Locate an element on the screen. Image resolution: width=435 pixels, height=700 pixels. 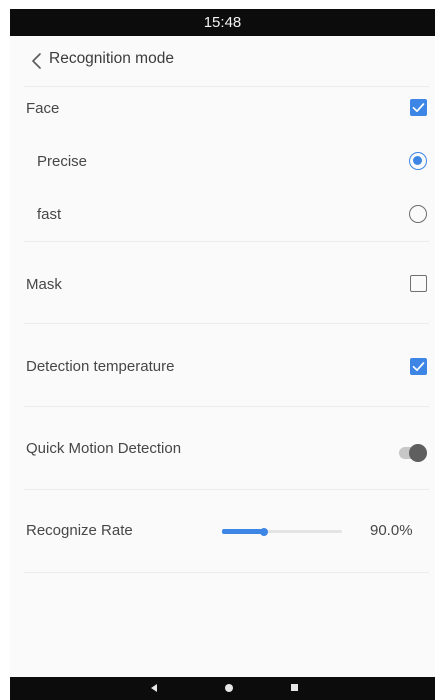
fast-label: fast is located at coordinates (49, 214).